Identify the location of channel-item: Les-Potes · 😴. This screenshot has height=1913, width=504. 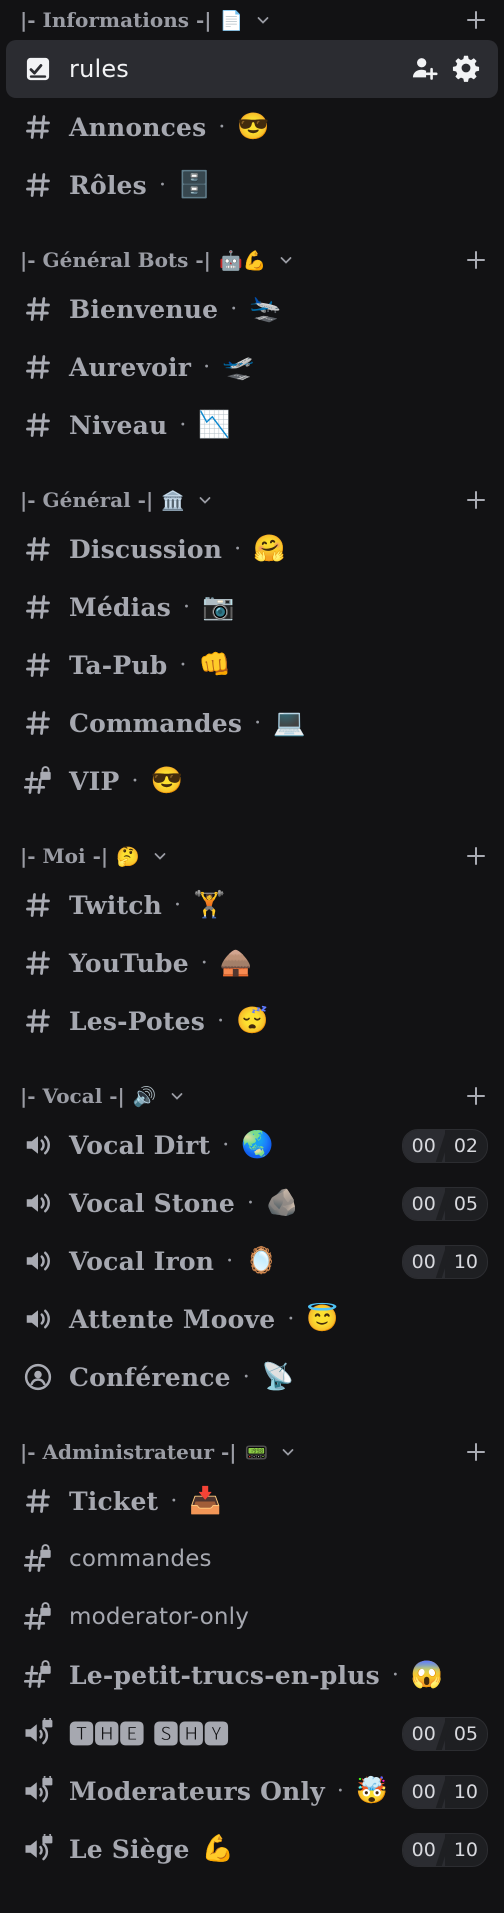
(252, 1021).